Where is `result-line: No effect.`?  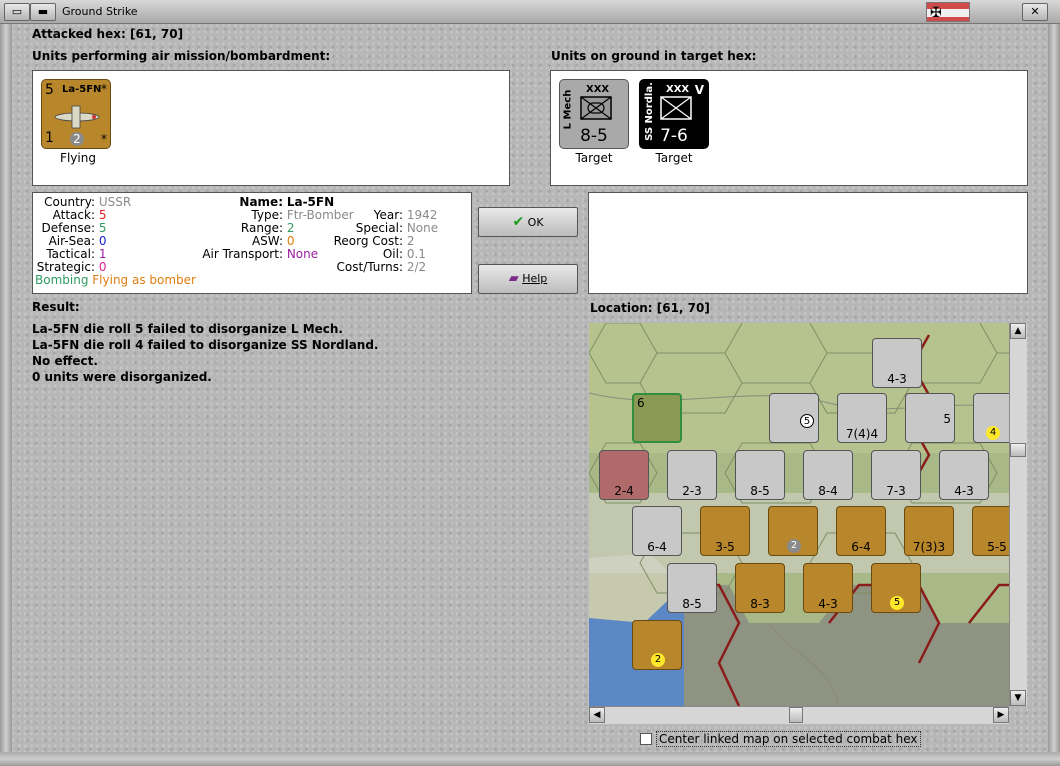
result-line: No effect. is located at coordinates (65, 361).